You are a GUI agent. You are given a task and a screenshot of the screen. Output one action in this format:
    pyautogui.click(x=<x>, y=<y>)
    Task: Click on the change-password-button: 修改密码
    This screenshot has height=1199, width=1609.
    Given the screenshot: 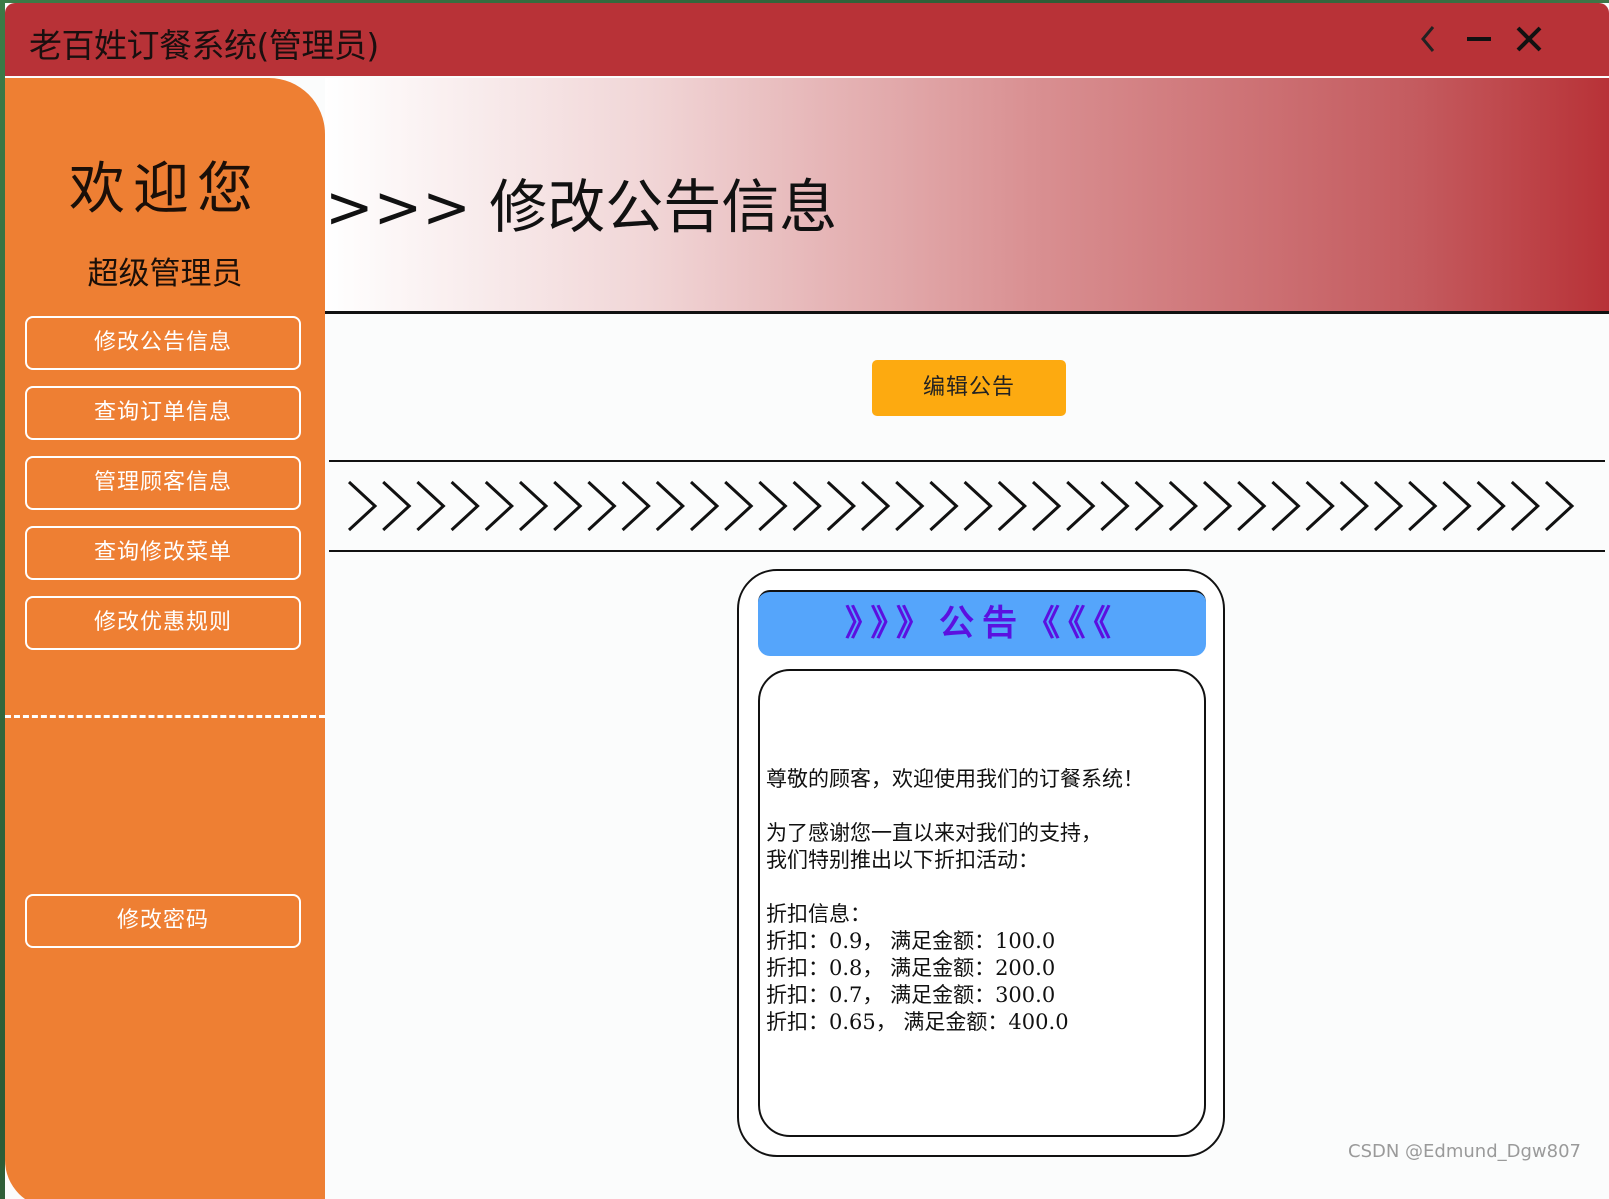 What is the action you would take?
    pyautogui.click(x=163, y=921)
    